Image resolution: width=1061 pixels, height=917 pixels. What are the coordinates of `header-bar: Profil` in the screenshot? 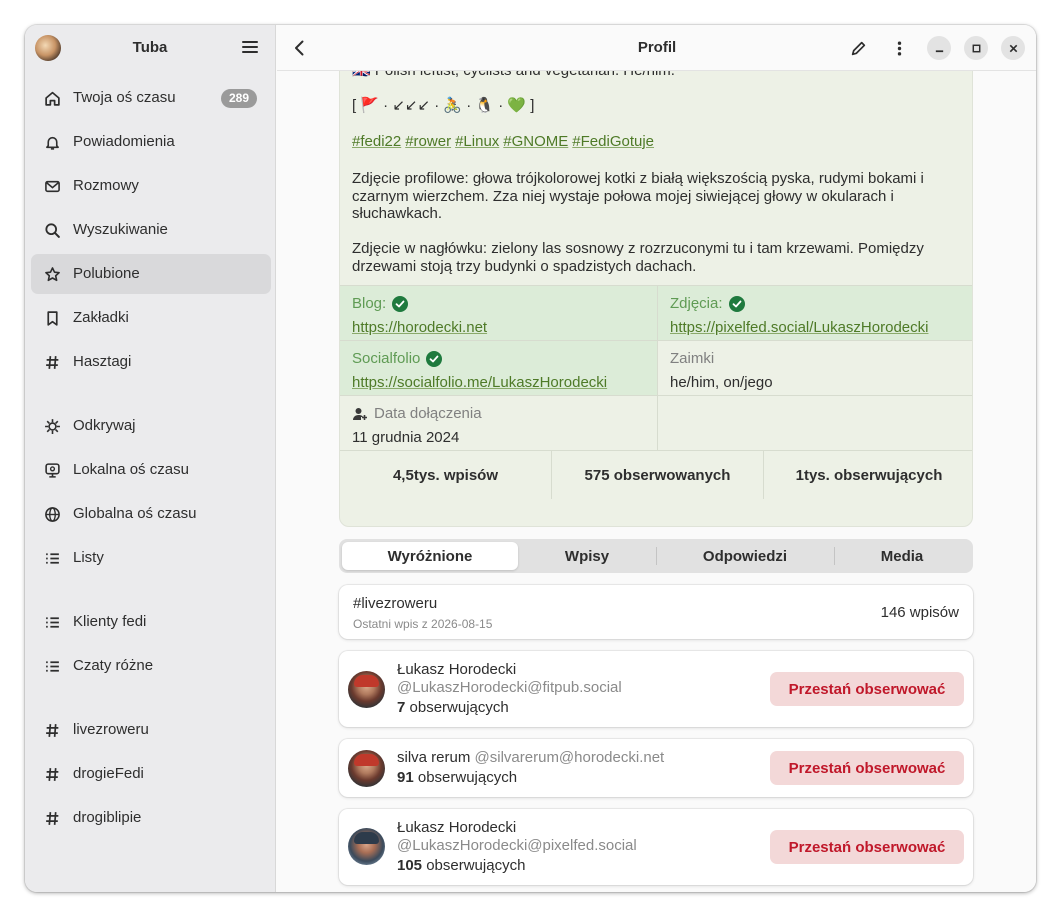 It's located at (656, 48).